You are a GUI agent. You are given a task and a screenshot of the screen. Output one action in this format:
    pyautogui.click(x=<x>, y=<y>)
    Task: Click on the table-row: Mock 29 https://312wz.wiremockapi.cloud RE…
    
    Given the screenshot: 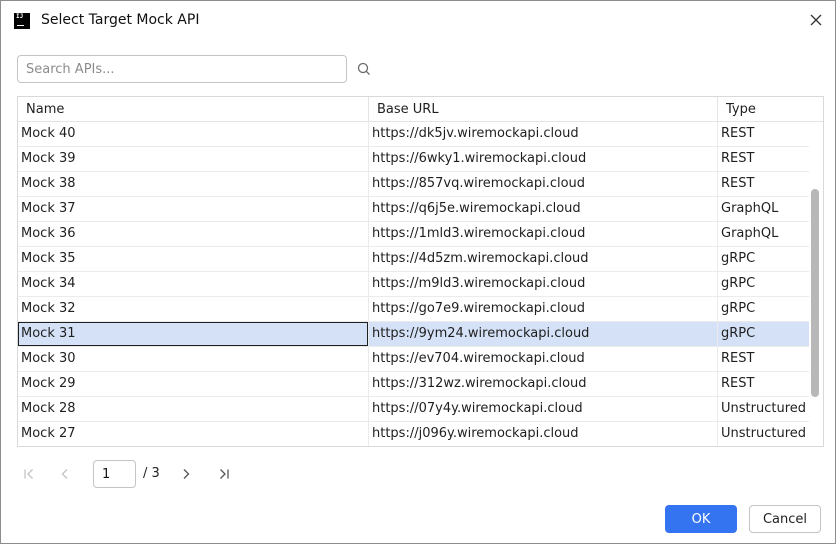 What is the action you would take?
    pyautogui.click(x=413, y=384)
    